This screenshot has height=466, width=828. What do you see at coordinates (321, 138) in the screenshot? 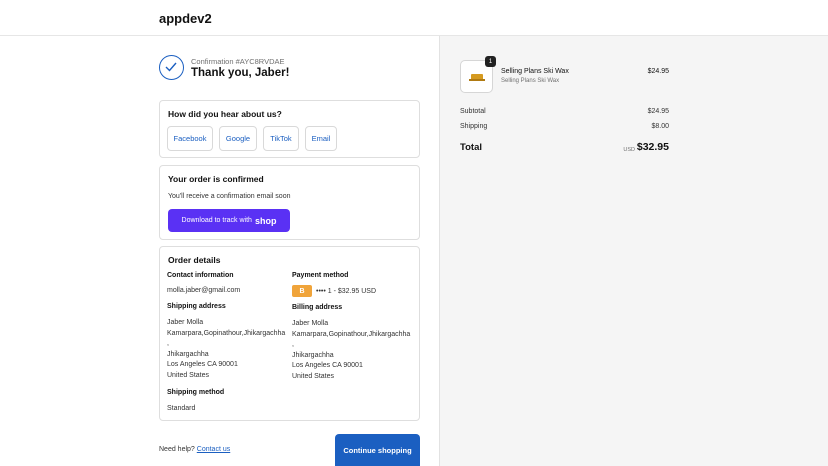
I see `survey-option-email: Email` at bounding box center [321, 138].